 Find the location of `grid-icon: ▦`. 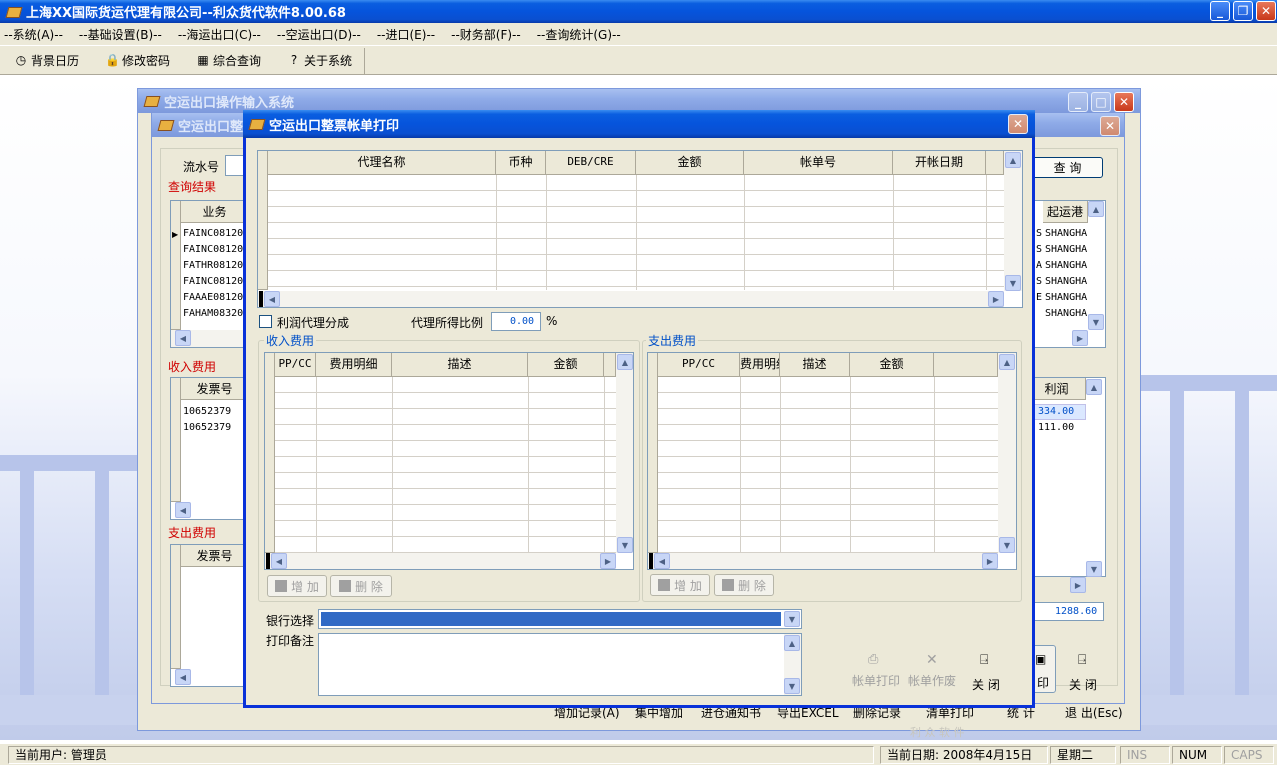

grid-icon: ▦ is located at coordinates (203, 60).